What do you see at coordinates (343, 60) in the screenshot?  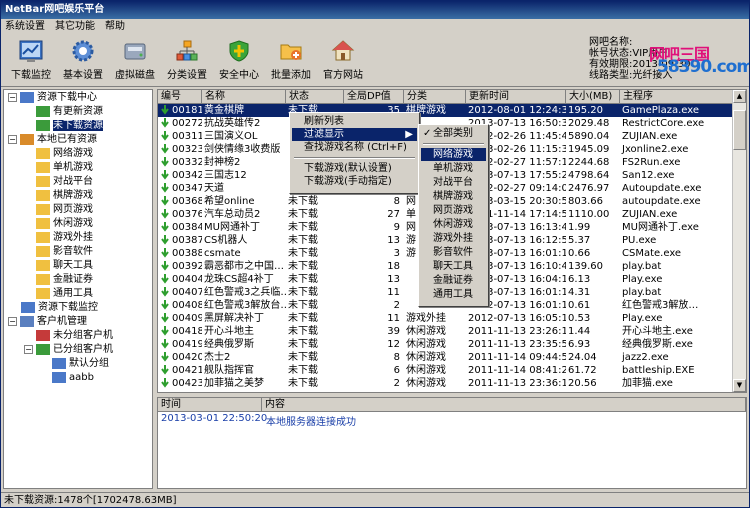 I see `official-site-button: 官方网站` at bounding box center [343, 60].